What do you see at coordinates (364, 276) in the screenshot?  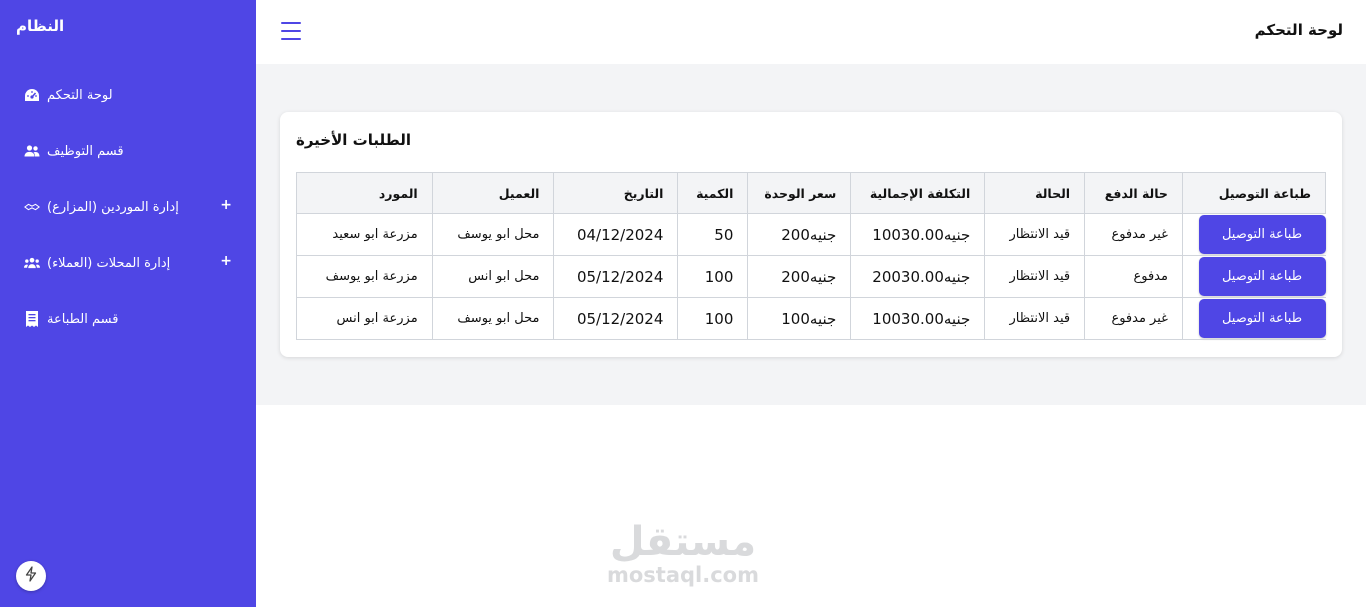 I see `supplier-cell: مزرعة ابو يوسف` at bounding box center [364, 276].